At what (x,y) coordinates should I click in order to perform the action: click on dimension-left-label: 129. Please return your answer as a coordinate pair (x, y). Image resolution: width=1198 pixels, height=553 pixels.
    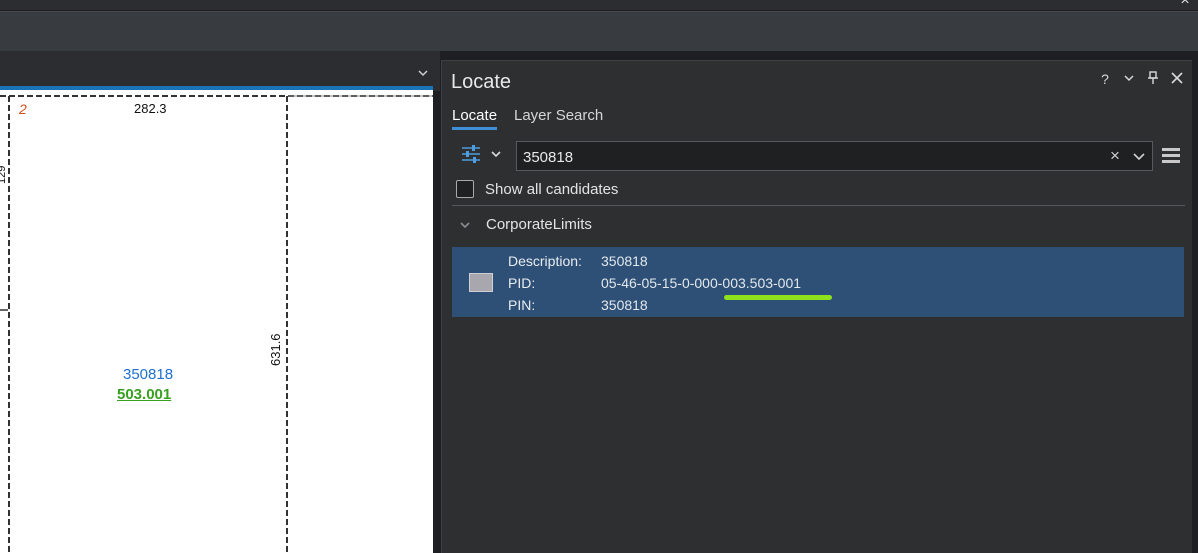
    Looking at the image, I should click on (4, 174).